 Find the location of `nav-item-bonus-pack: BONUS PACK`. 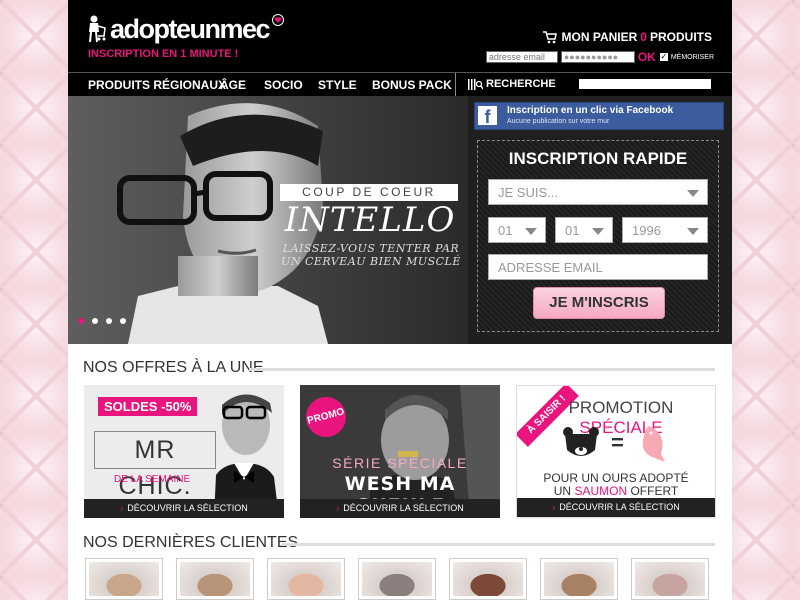

nav-item-bonus-pack: BONUS PACK is located at coordinates (412, 85).